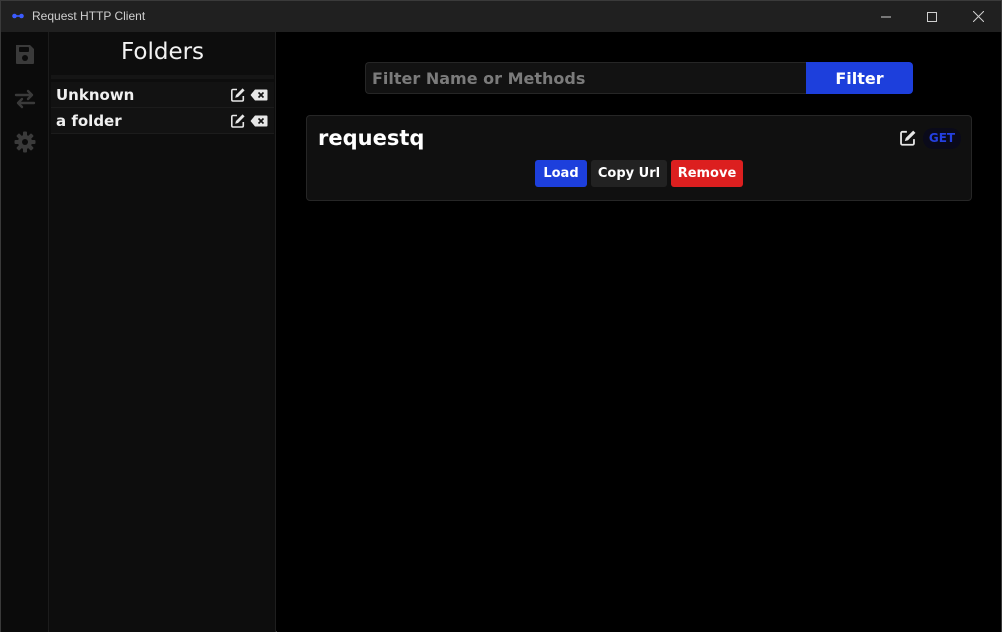  I want to click on remove-button: Remove, so click(707, 173).